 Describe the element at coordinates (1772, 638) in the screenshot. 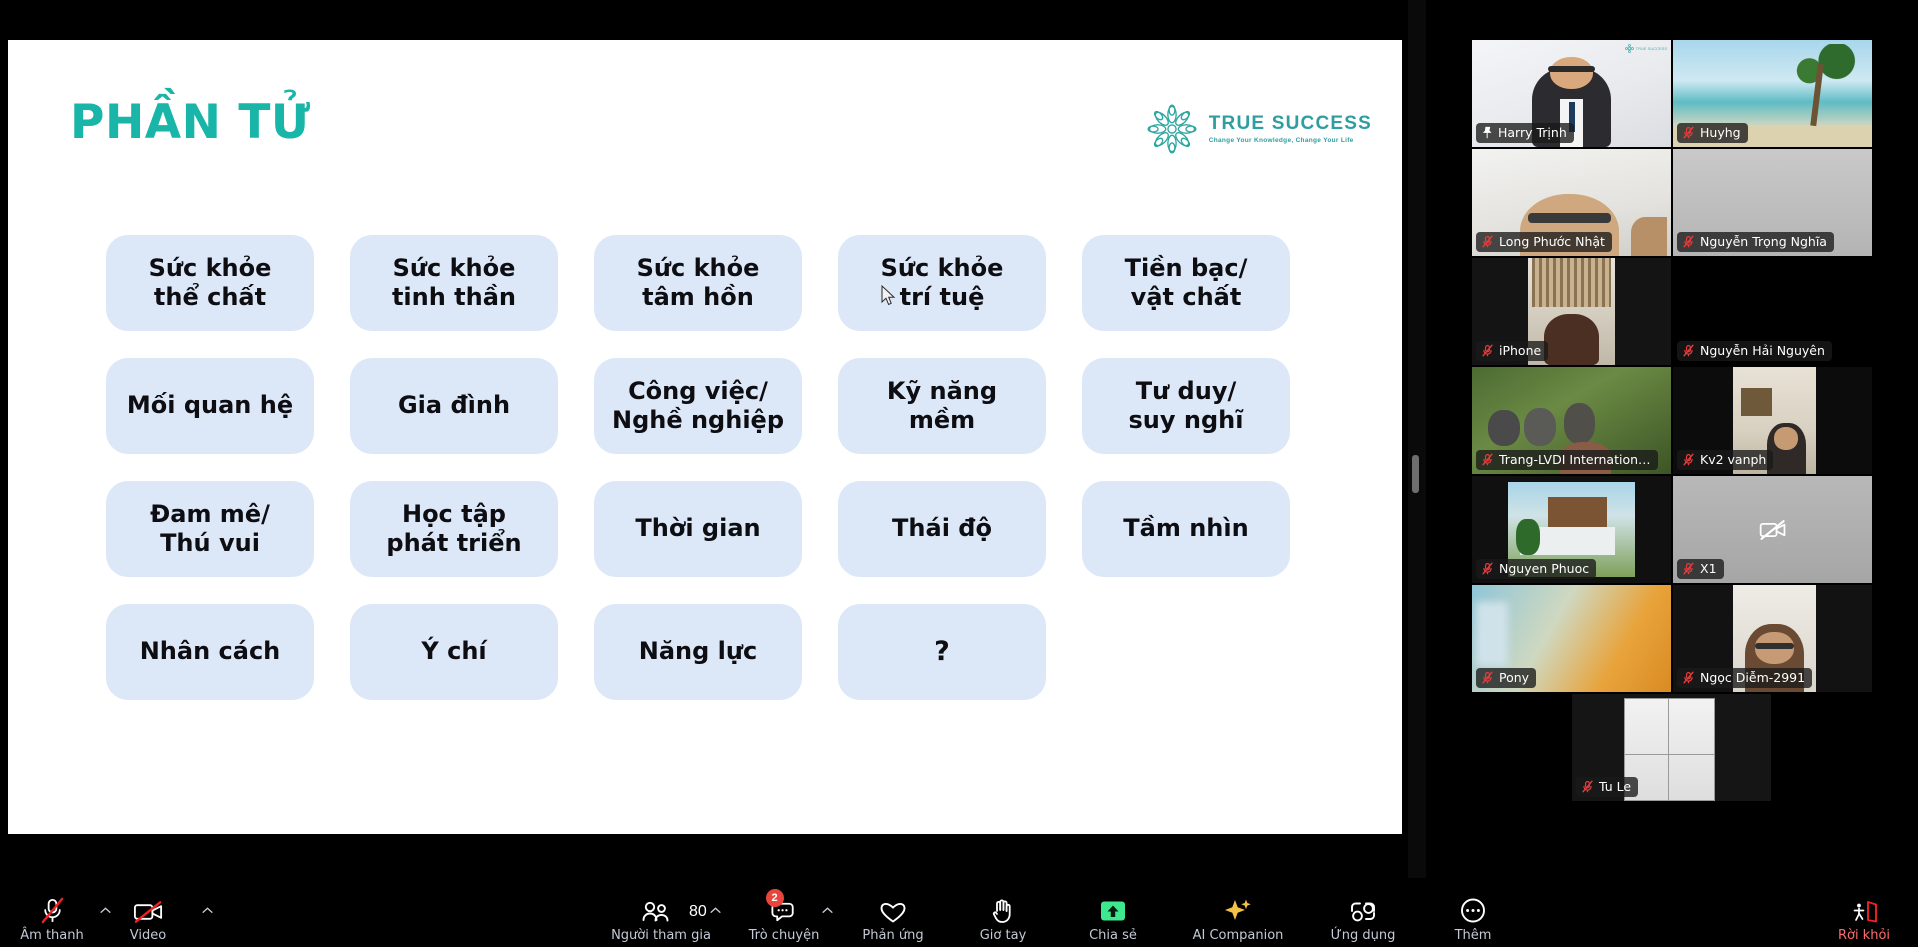

I see `participant-tile: Ngọc Diễm-2991` at that location.